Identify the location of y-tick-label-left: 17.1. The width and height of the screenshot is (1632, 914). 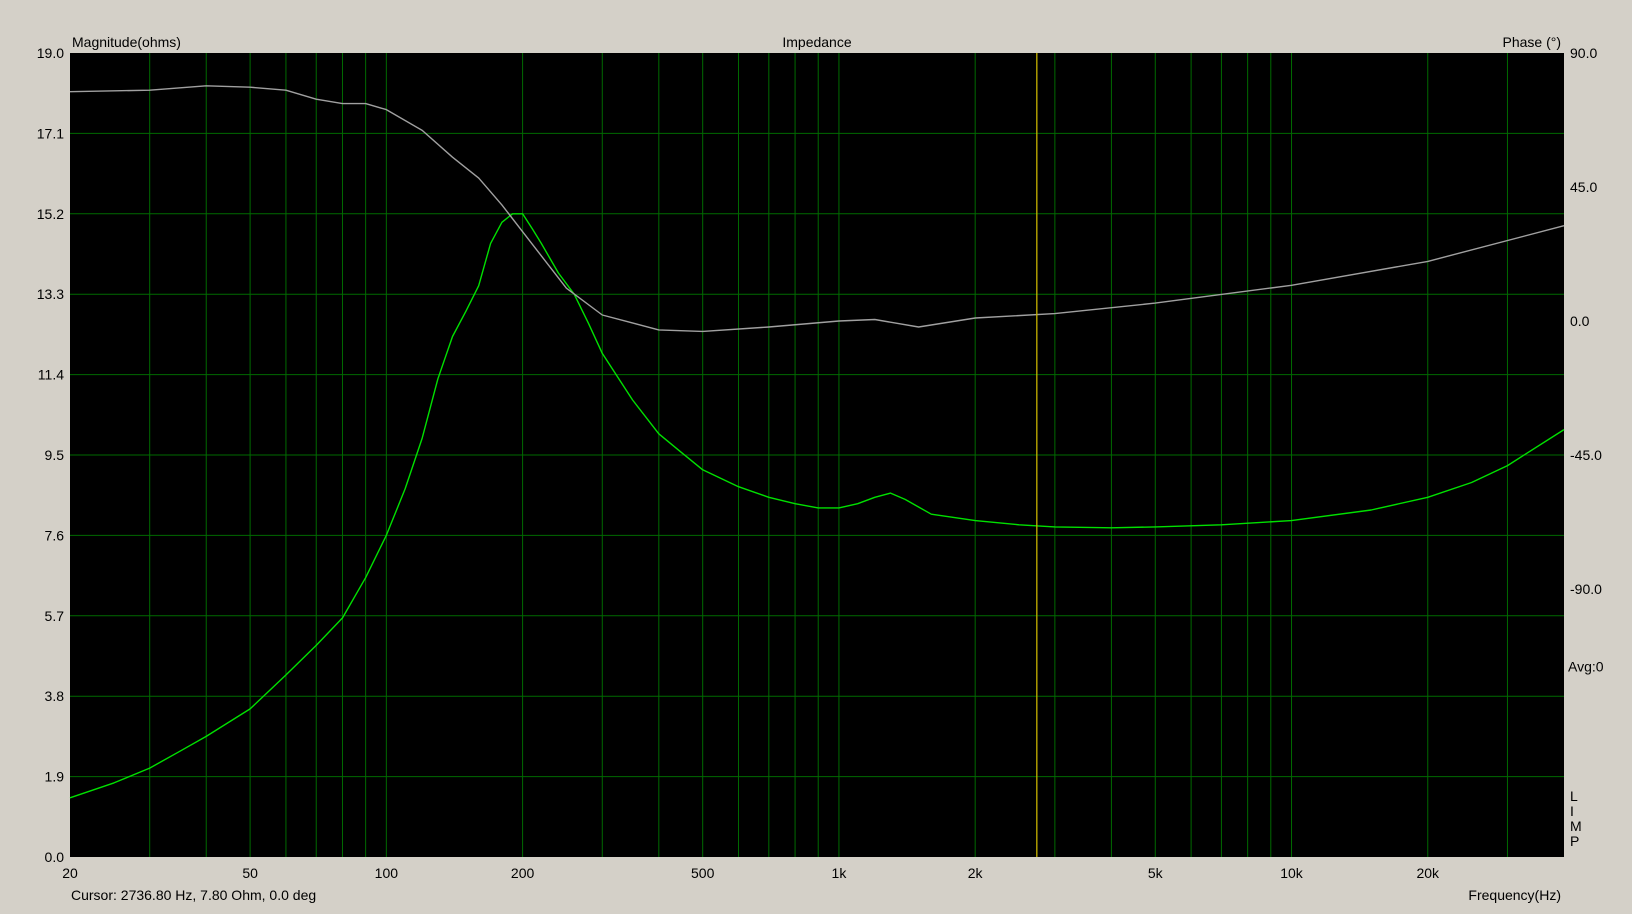
(50, 133).